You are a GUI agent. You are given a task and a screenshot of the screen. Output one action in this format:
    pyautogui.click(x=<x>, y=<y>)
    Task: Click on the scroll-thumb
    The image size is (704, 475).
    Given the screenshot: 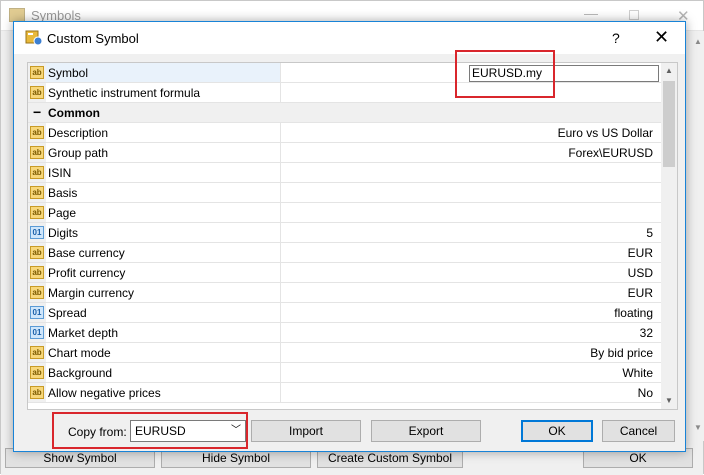 What is the action you would take?
    pyautogui.click(x=669, y=124)
    